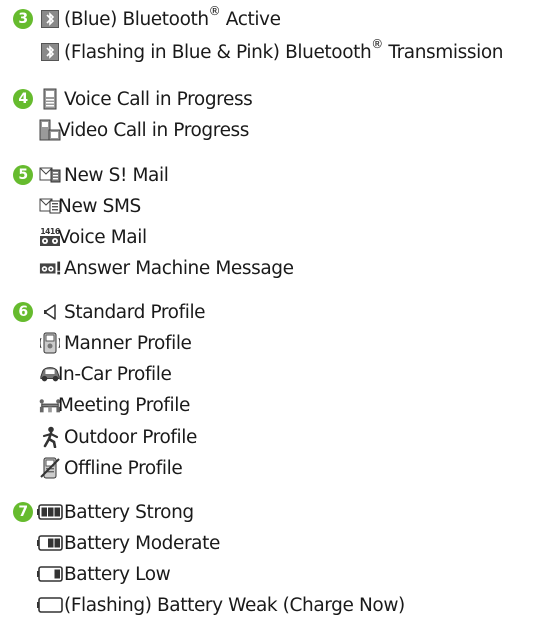 Image resolution: width=556 pixels, height=637 pixels. I want to click on indicator-label: Video Call in Progress, so click(154, 130).